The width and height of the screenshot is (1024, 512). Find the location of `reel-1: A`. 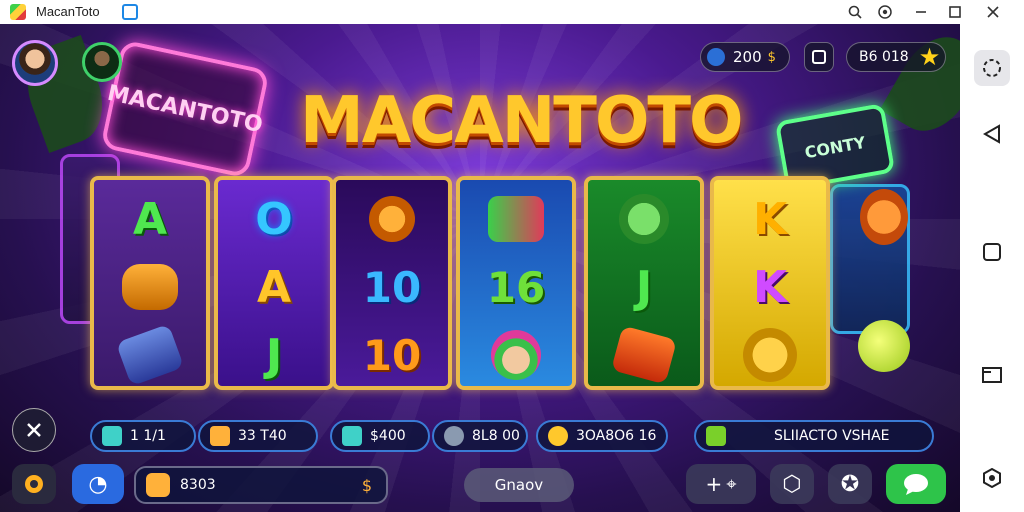

reel-1: A is located at coordinates (150, 283).